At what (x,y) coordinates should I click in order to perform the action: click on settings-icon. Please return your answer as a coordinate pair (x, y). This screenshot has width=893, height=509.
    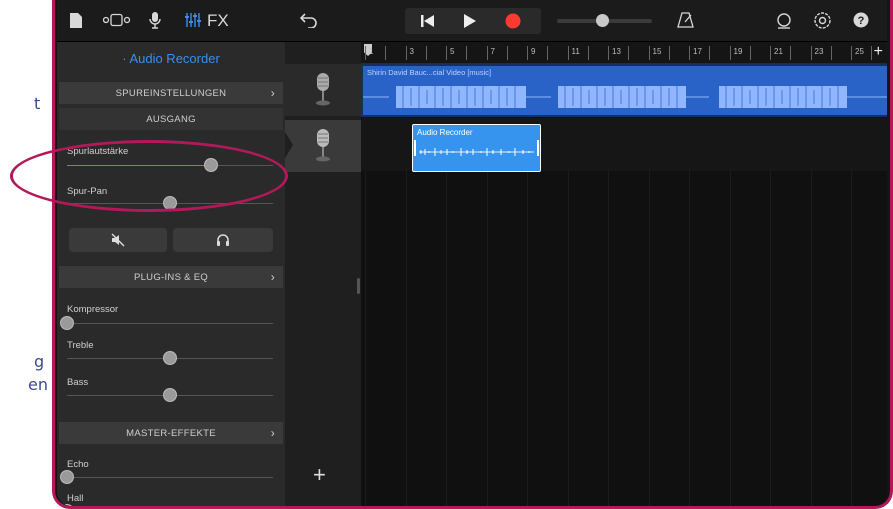
    Looking at the image, I should click on (822, 20).